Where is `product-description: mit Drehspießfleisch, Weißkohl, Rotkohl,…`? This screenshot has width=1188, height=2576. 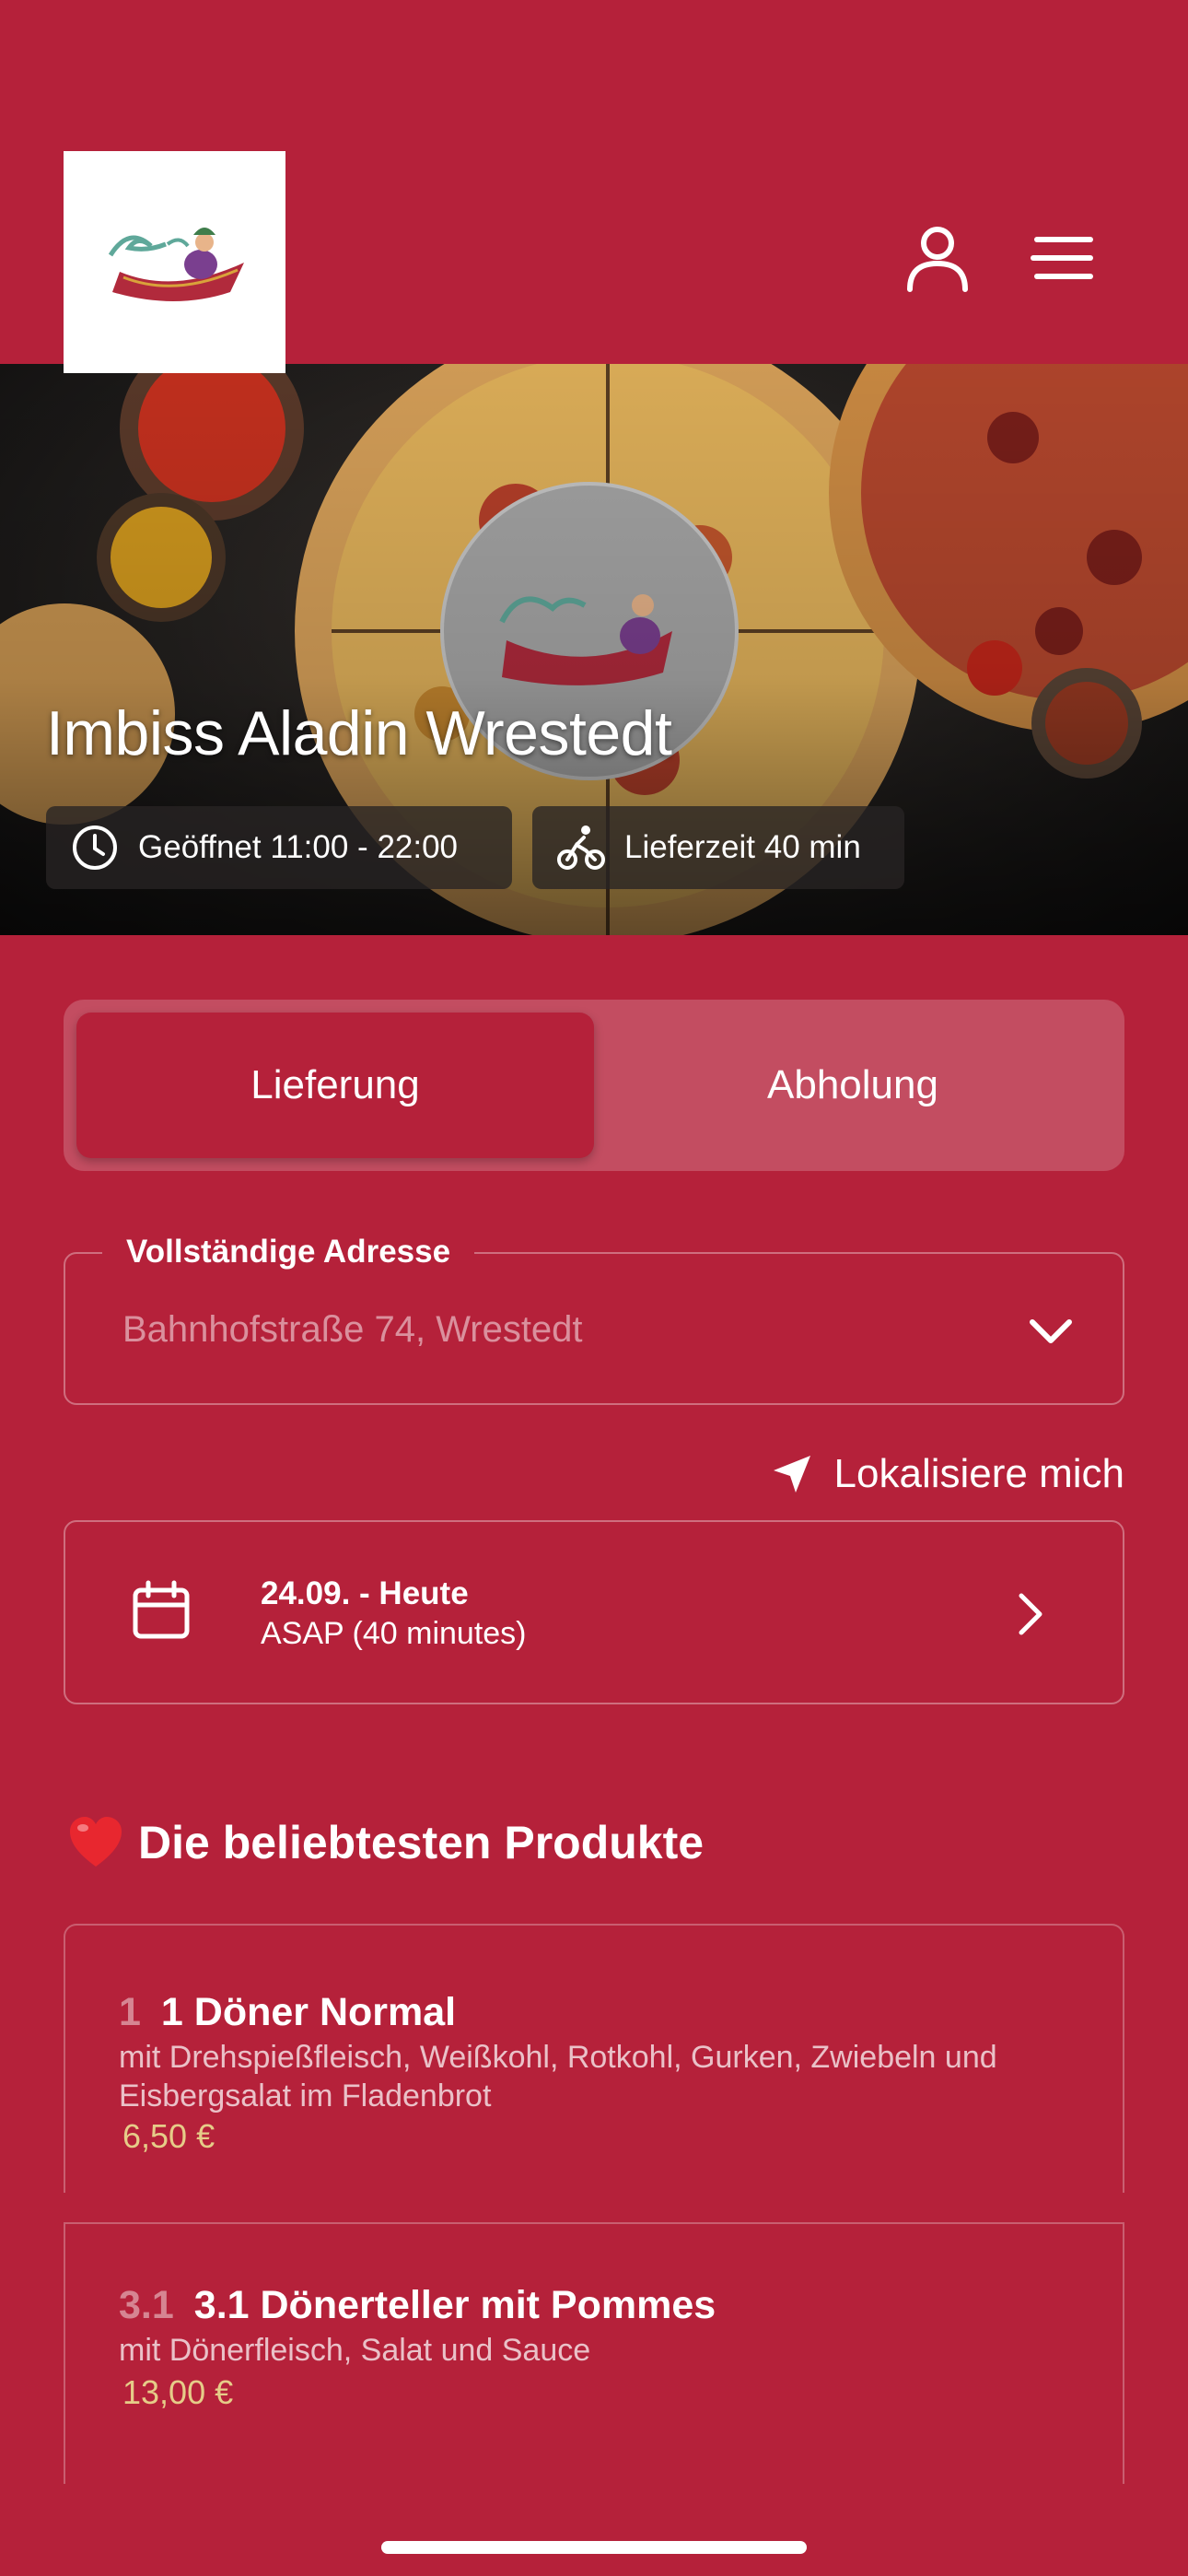 product-description: mit Drehspießfleisch, Weißkohl, Rotkohl,… is located at coordinates (558, 2076).